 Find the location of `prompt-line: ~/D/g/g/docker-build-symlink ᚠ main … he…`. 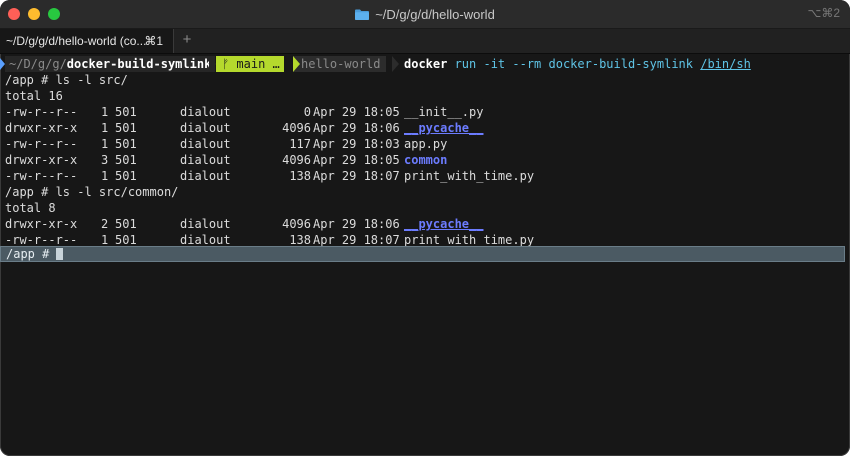

prompt-line: ~/D/g/g/docker-build-symlink ᚠ main … he… is located at coordinates (425, 64).